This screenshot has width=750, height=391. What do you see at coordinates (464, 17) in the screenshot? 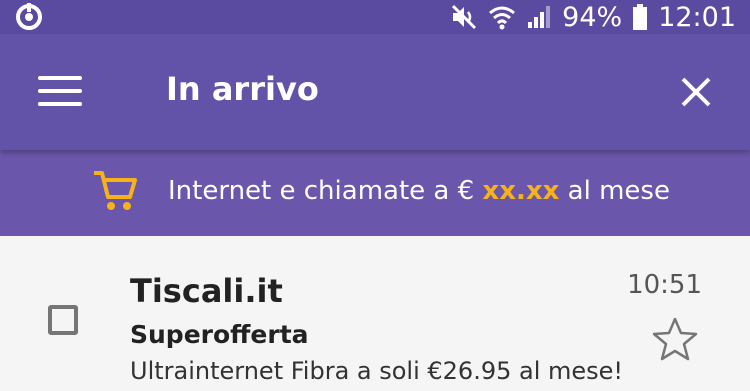
I see `mute-icon` at bounding box center [464, 17].